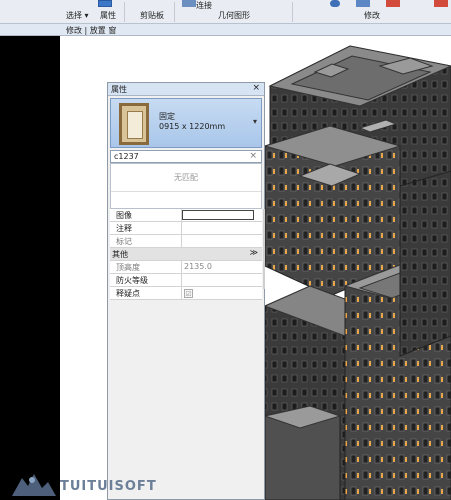  I want to click on move-icon, so click(363, 3).